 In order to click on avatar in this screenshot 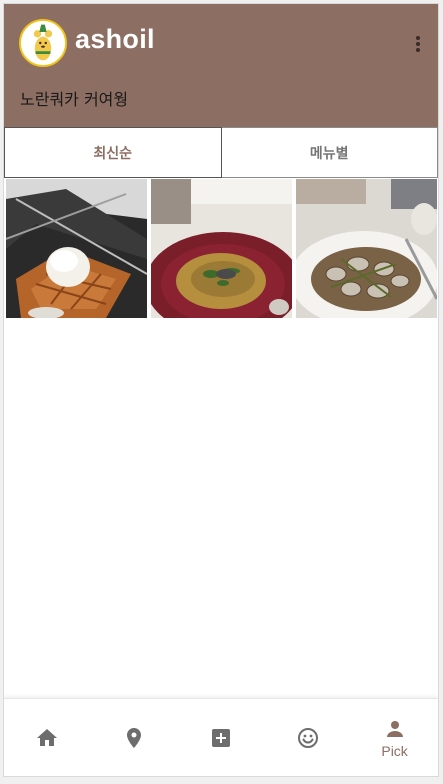, I will do `click(43, 43)`.